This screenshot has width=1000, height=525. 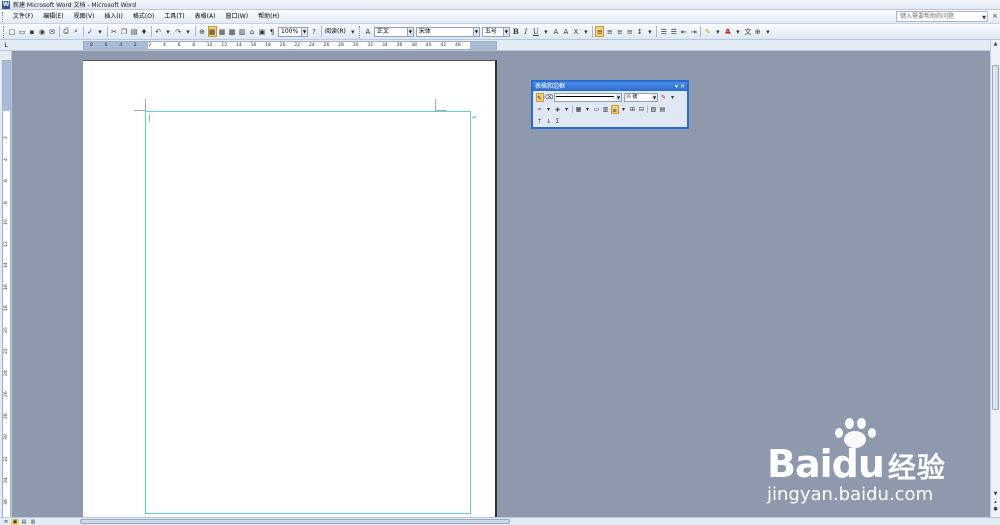 I want to click on autosum-icon: Σ, so click(x=558, y=121).